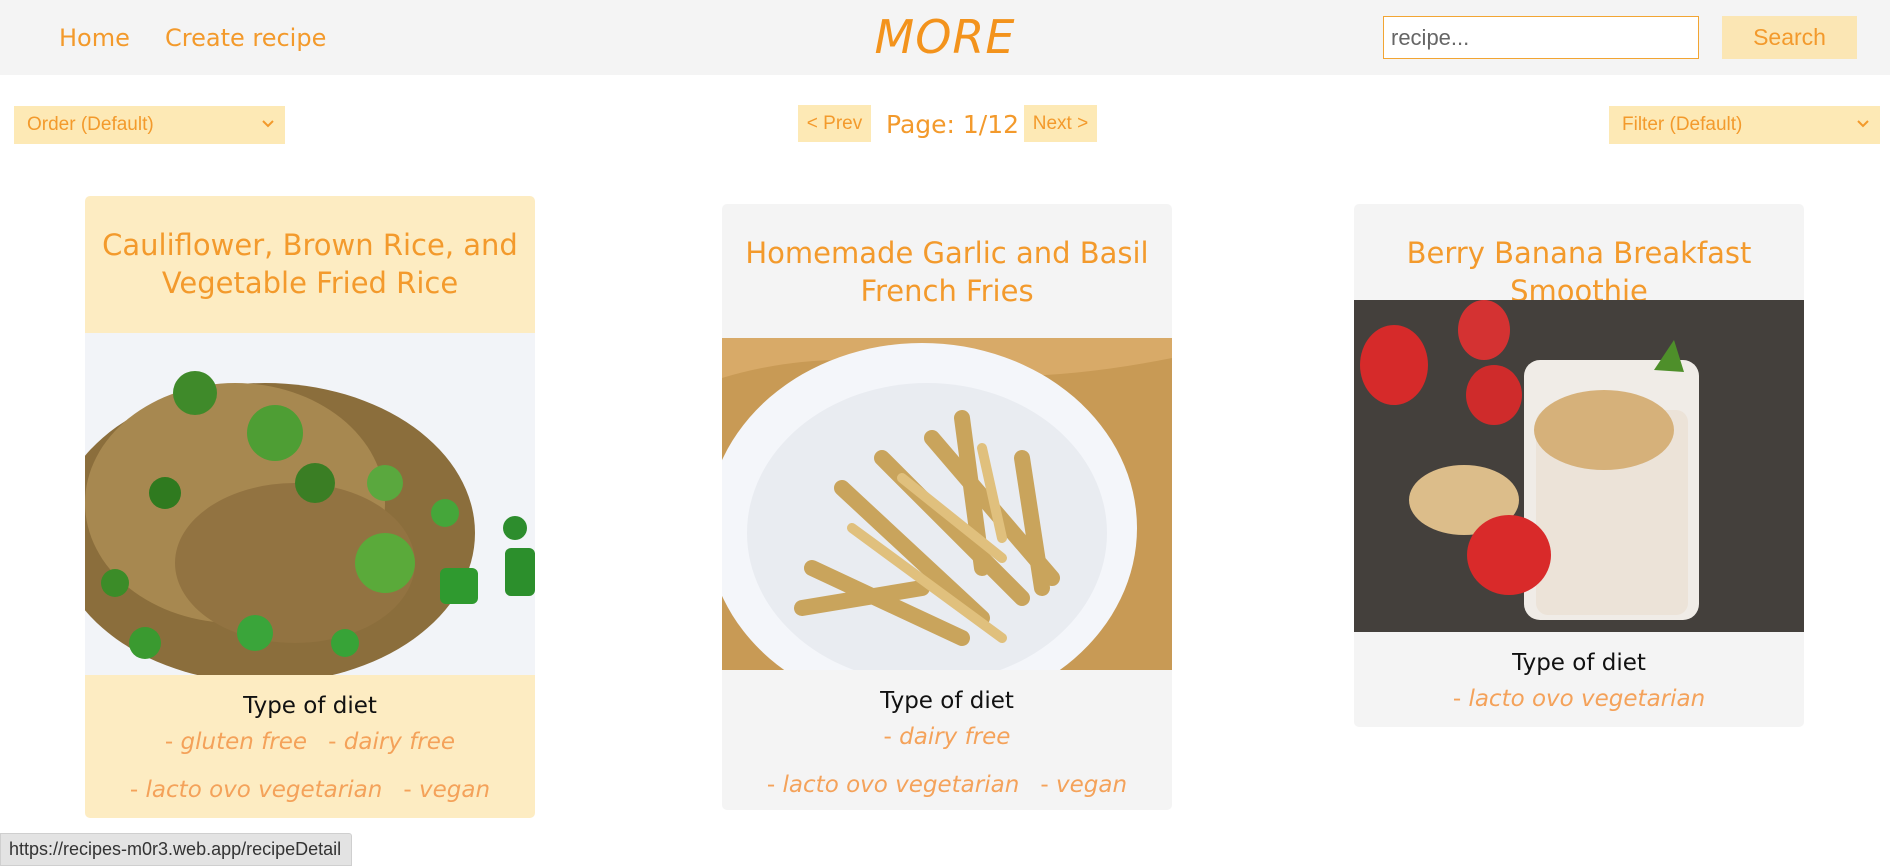  What do you see at coordinates (1789, 37) in the screenshot?
I see `search-button: Search` at bounding box center [1789, 37].